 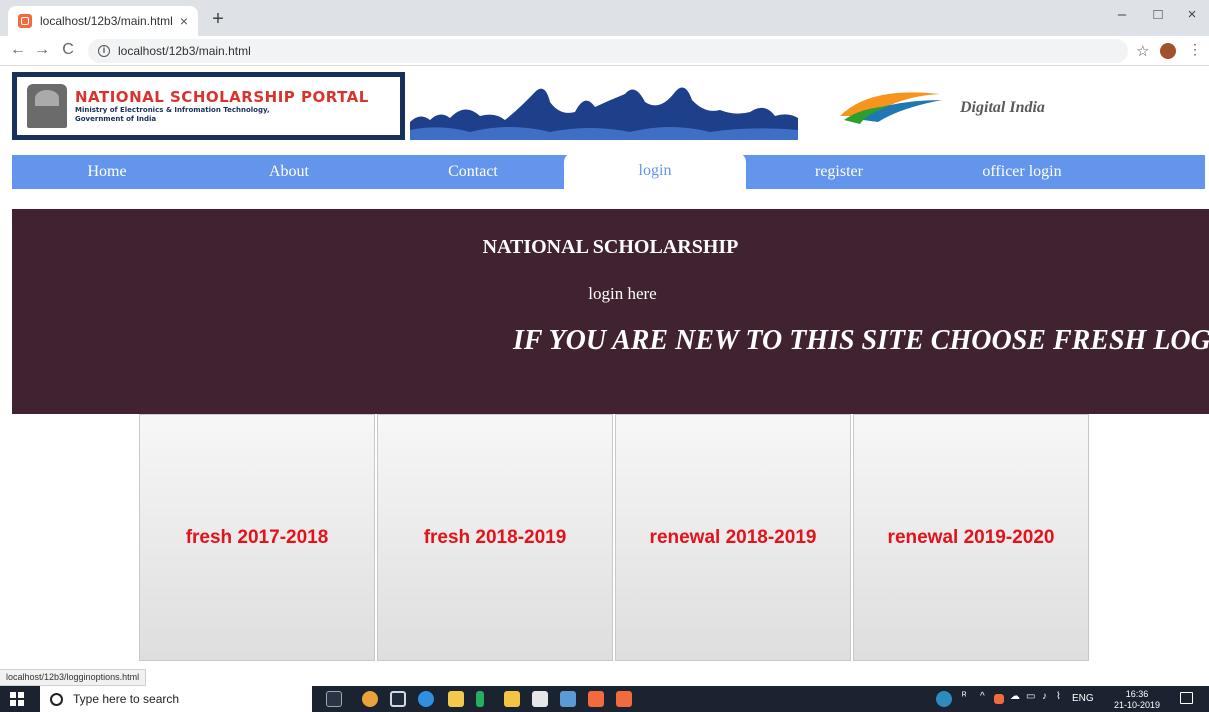 I want to click on banner-subtitle-2: Government of India, so click(x=116, y=119).